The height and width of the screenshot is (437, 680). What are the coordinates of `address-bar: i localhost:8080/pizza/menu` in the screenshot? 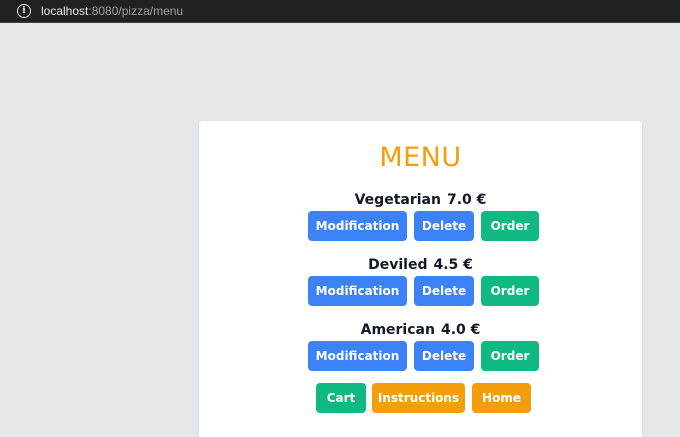 It's located at (340, 11).